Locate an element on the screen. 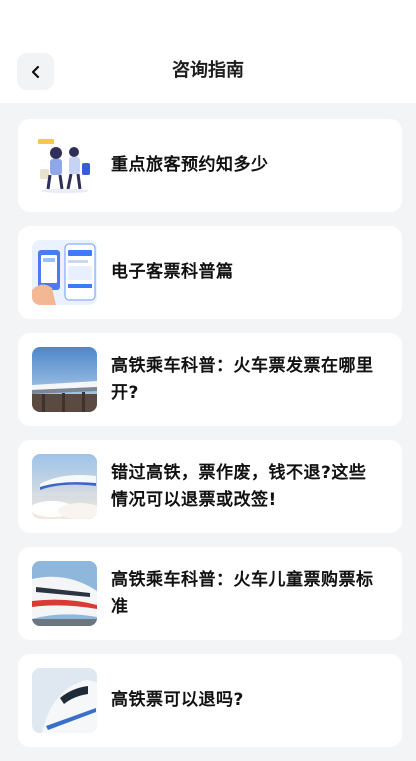  article-title: 重点旅客预约知多少 is located at coordinates (190, 165).